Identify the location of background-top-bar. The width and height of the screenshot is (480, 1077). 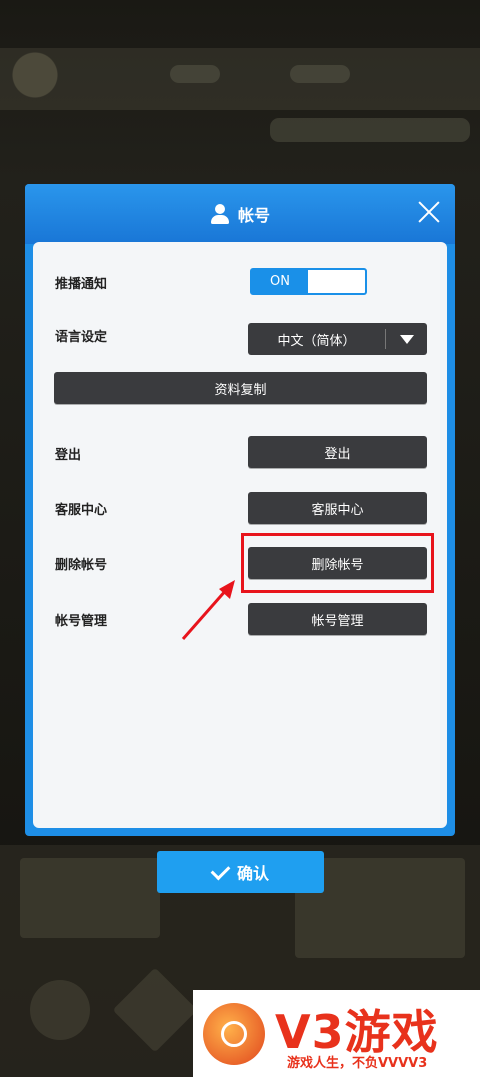
(240, 79).